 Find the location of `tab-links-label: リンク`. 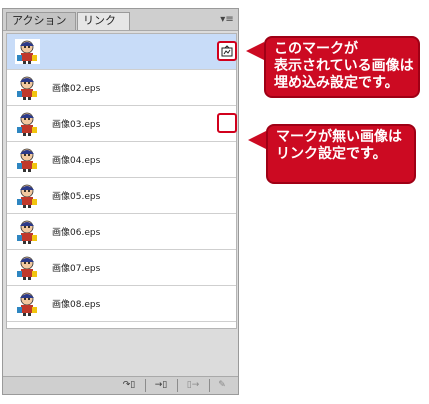

tab-links-label: リンク is located at coordinates (99, 20).